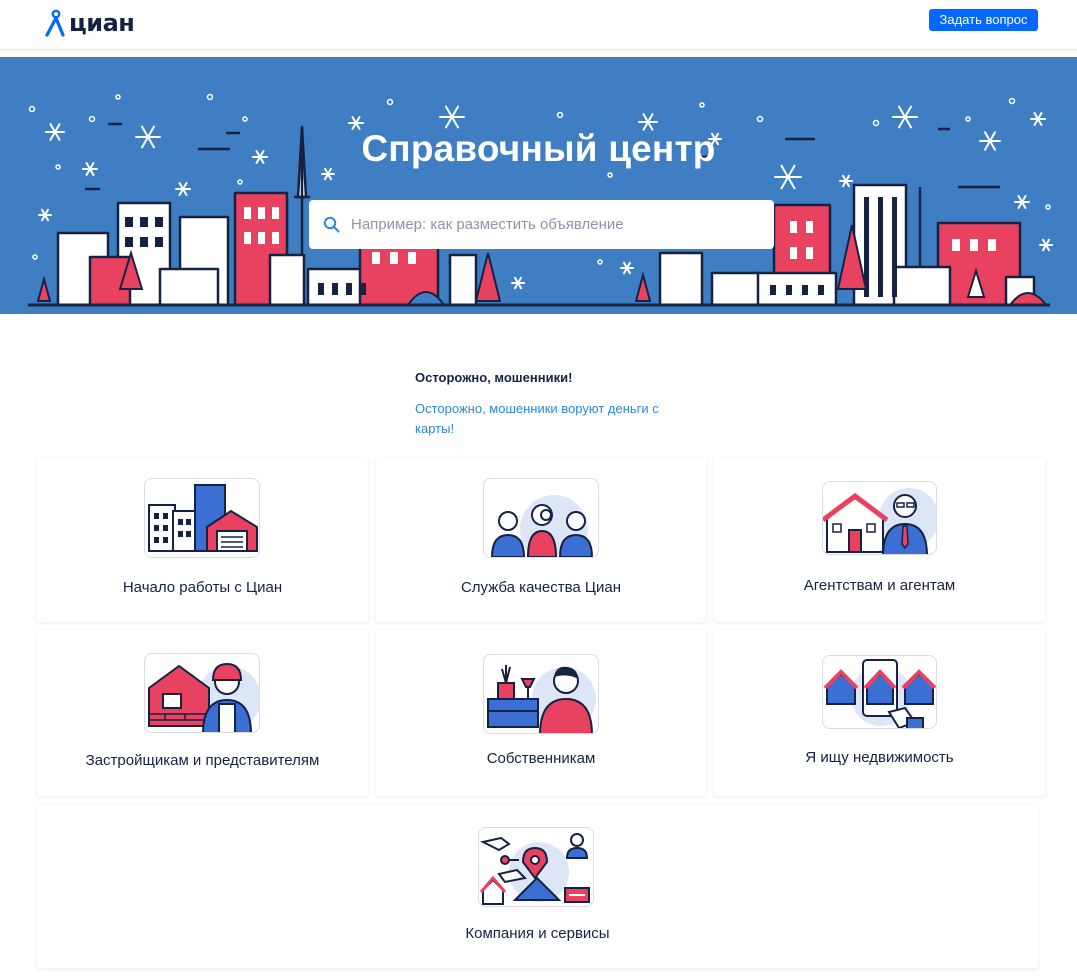 The height and width of the screenshot is (980, 1077). I want to click on buildings-icon, so click(202, 518).